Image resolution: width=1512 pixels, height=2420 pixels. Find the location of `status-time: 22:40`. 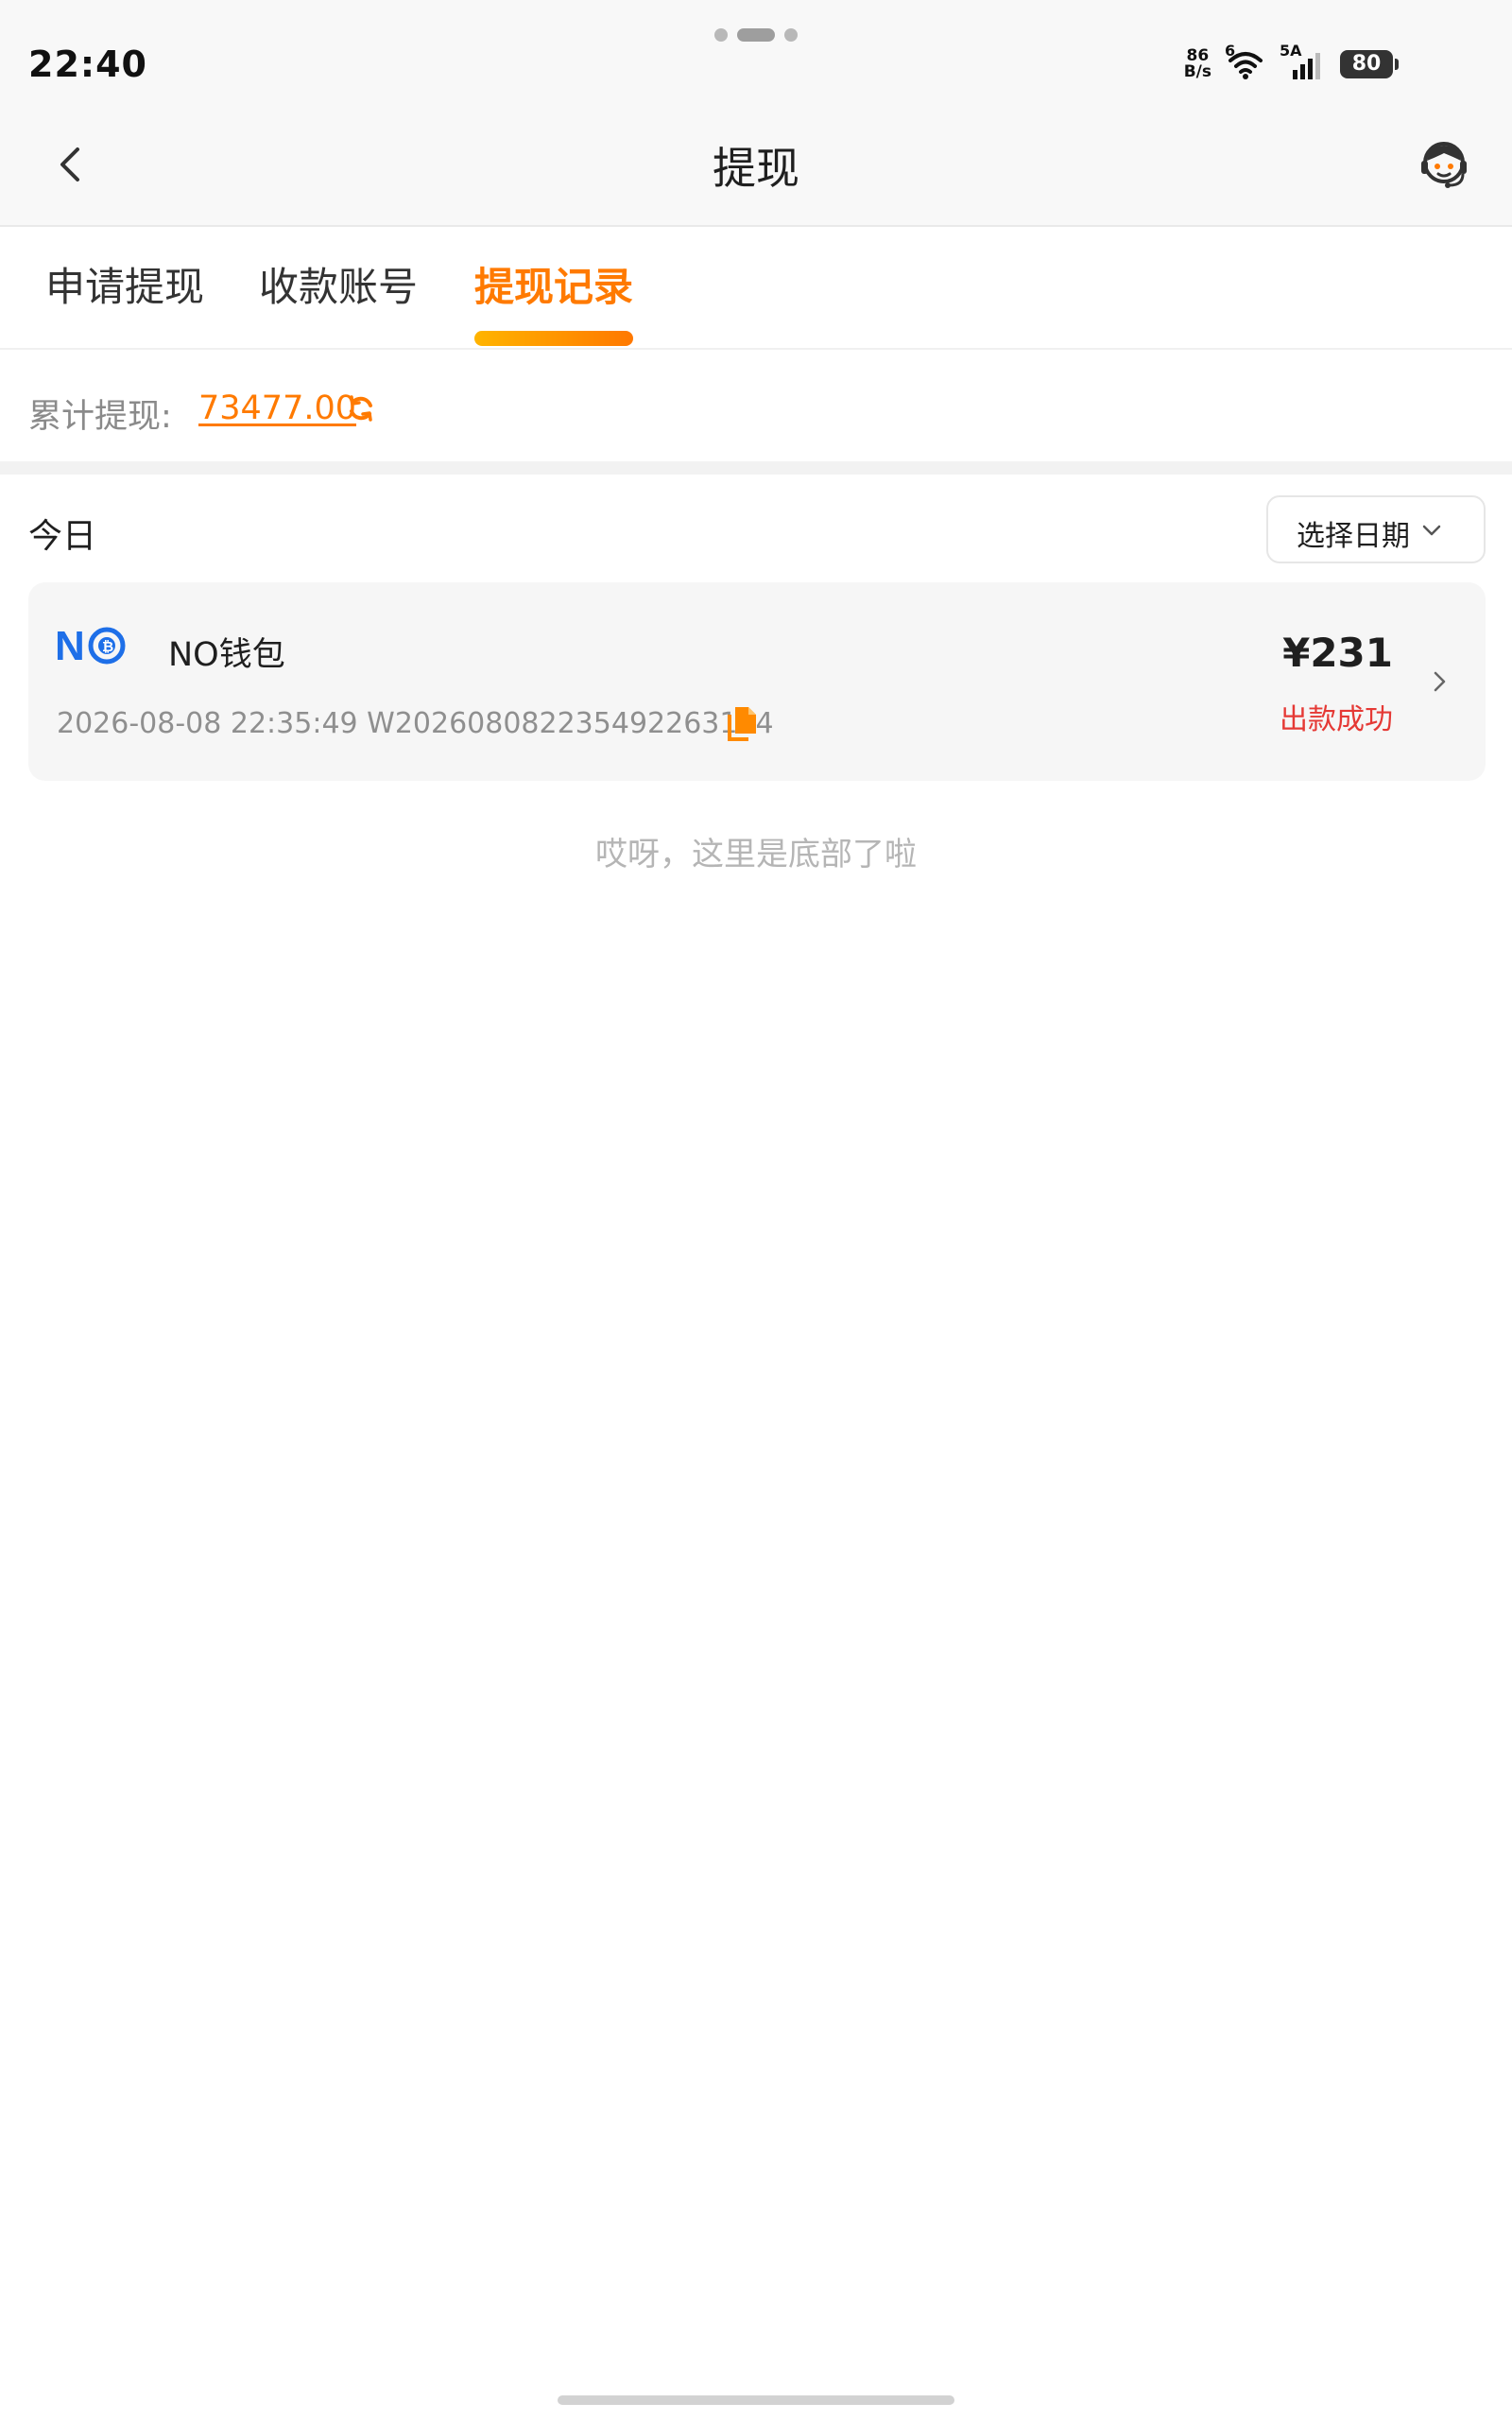

status-time: 22:40 is located at coordinates (87, 64).